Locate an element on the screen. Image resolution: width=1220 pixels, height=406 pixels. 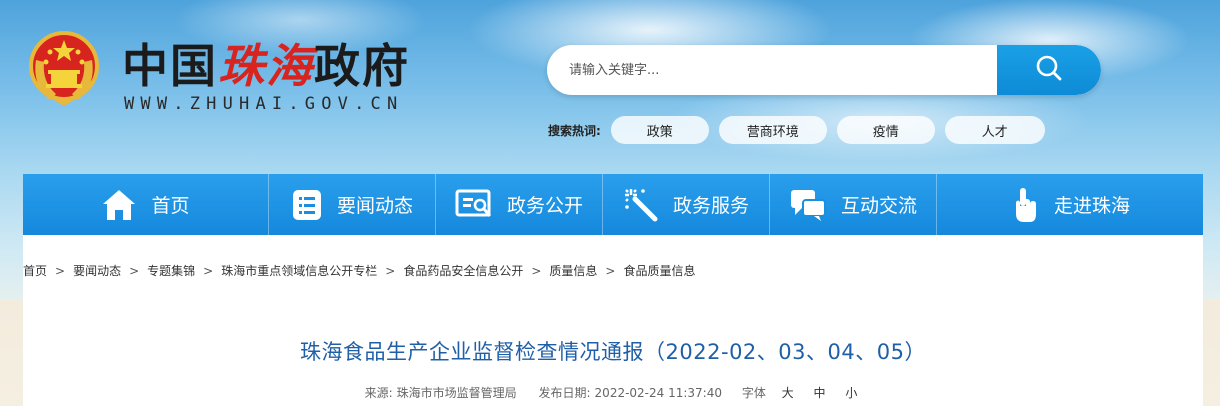
site-title-government: 政府 is located at coordinates (362, 66).